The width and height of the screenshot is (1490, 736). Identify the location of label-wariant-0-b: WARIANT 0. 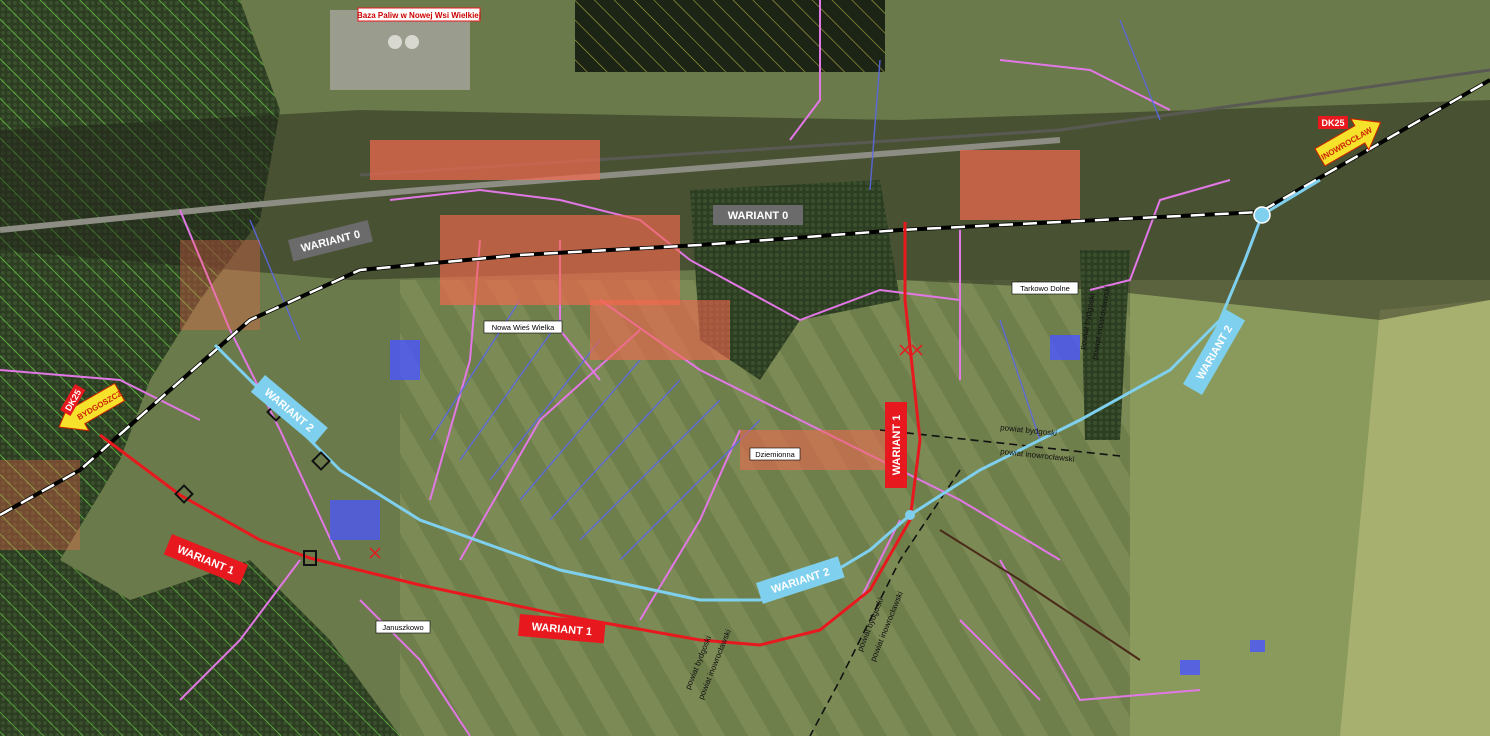
(758, 215).